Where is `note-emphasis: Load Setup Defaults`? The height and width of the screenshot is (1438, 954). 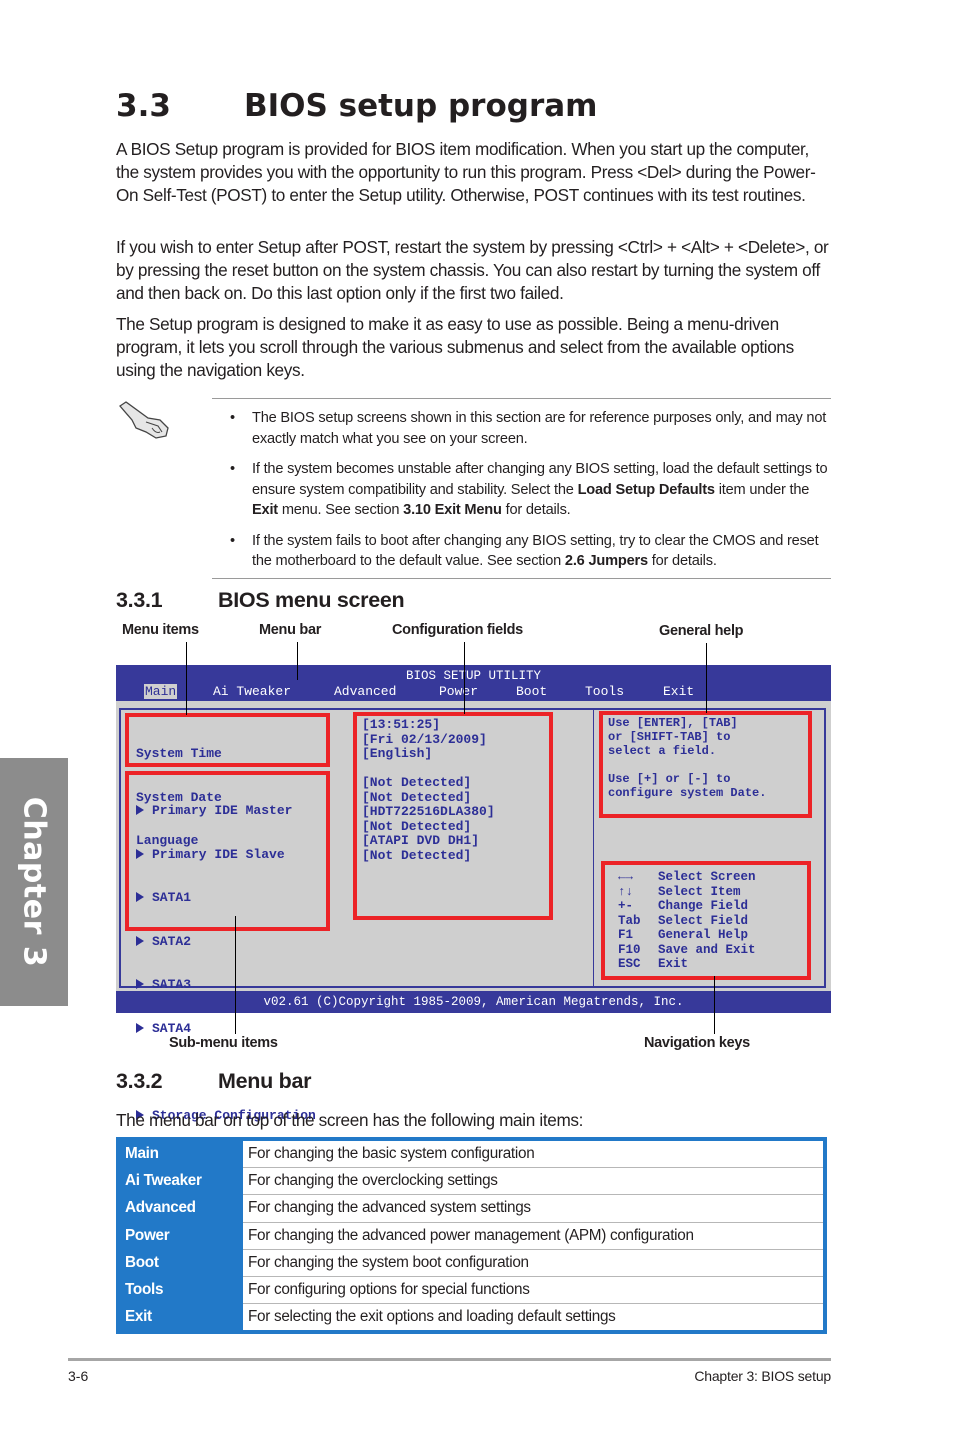 note-emphasis: Load Setup Defaults is located at coordinates (646, 489).